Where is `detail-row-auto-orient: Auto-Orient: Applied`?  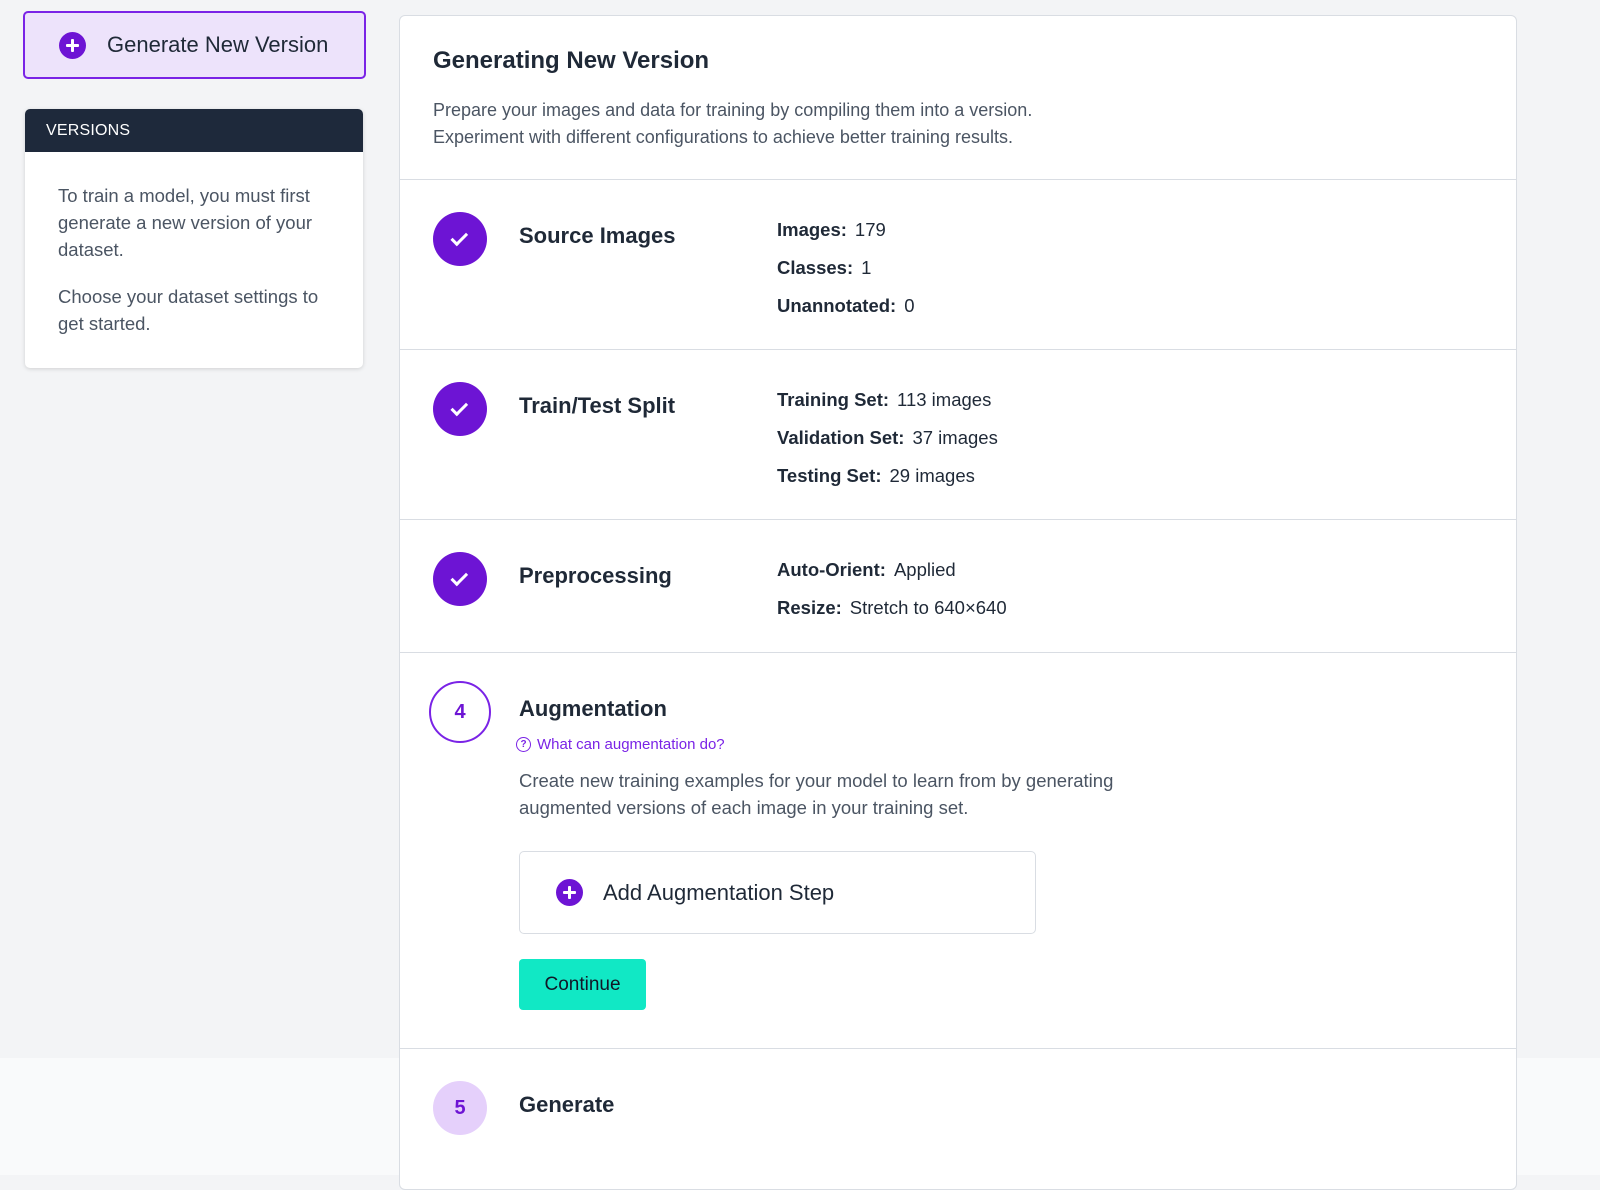
detail-row-auto-orient: Auto-Orient: Applied is located at coordinates (866, 569).